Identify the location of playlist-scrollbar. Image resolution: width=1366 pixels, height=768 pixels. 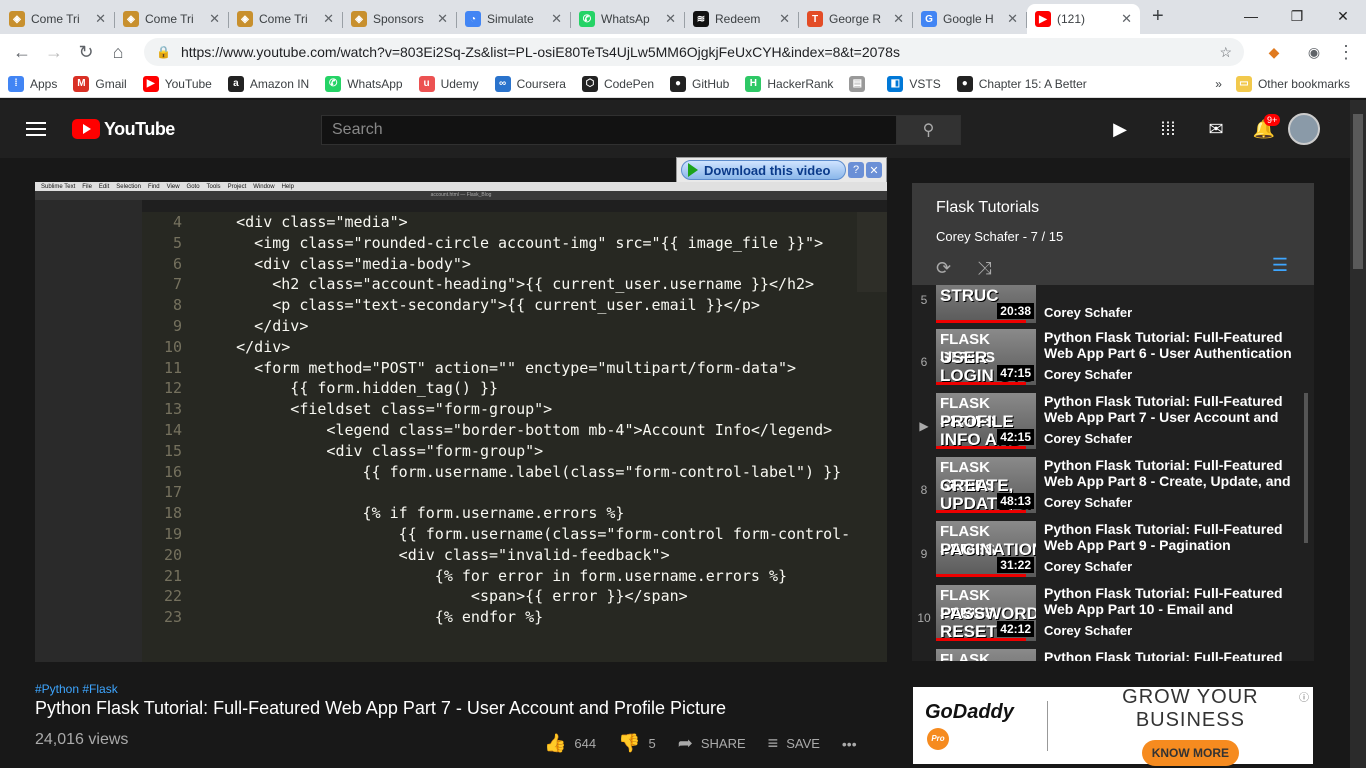
(1306, 468).